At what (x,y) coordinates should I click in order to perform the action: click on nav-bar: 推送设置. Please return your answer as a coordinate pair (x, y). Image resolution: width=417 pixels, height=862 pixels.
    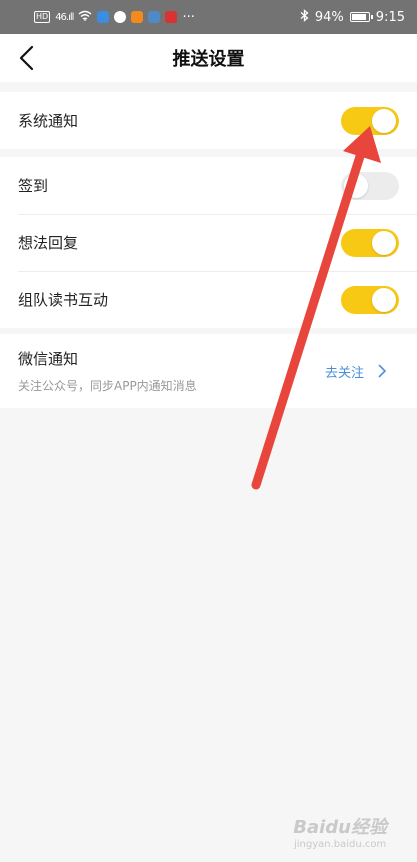
    Looking at the image, I should click on (208, 58).